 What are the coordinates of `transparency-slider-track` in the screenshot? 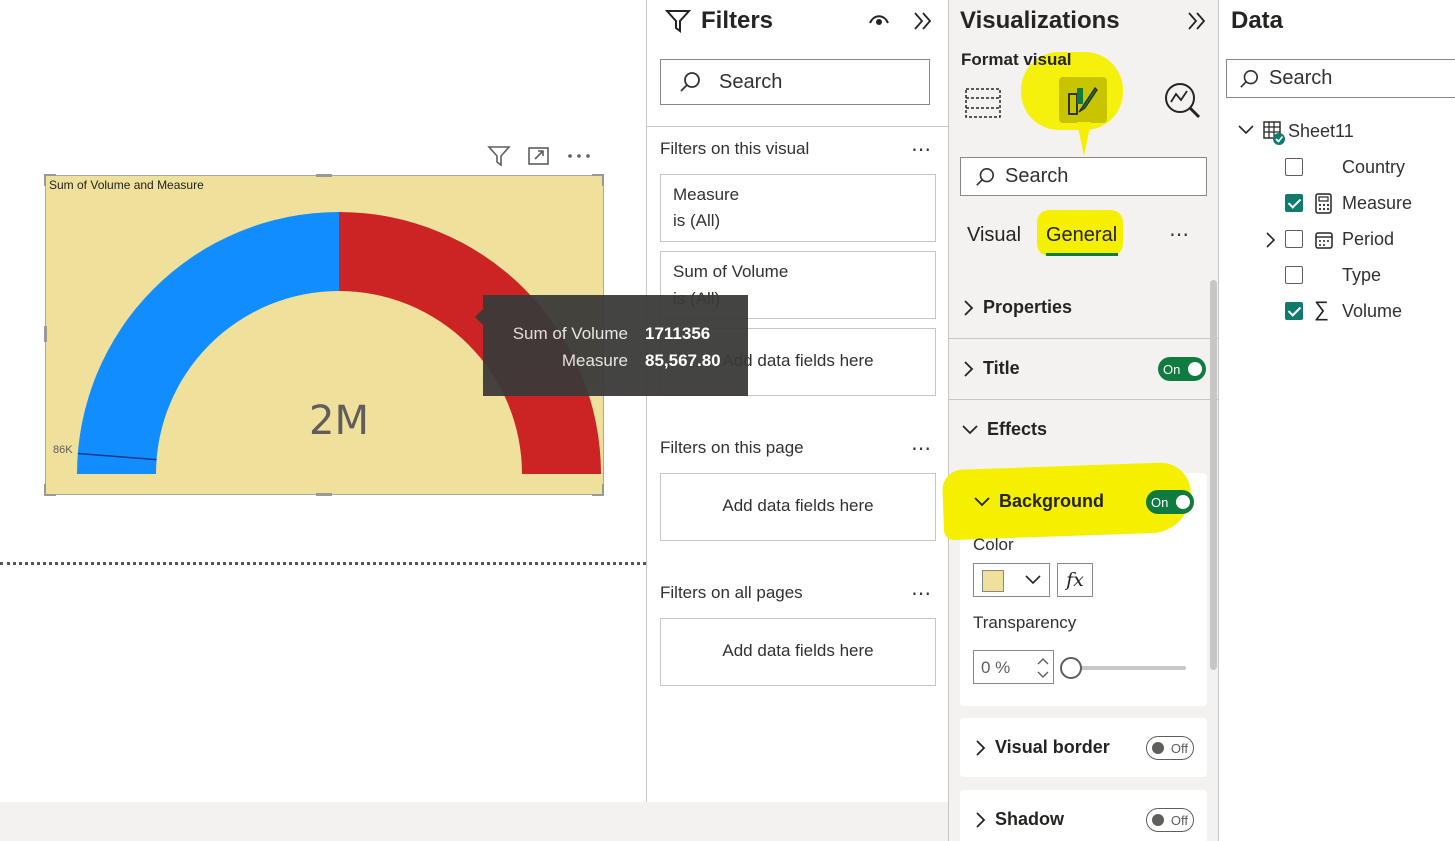 It's located at (1128, 668).